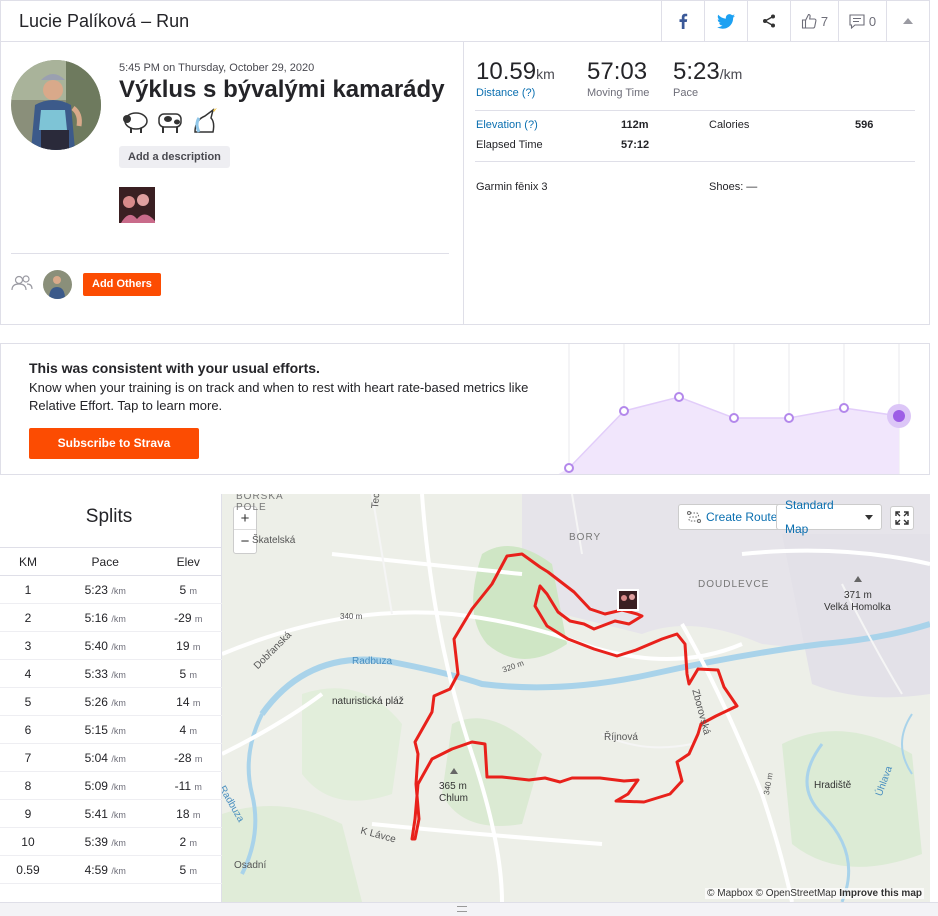 The height and width of the screenshot is (916, 938). What do you see at coordinates (833, 785) in the screenshot?
I see `map-label-hradiste: Hradiště` at bounding box center [833, 785].